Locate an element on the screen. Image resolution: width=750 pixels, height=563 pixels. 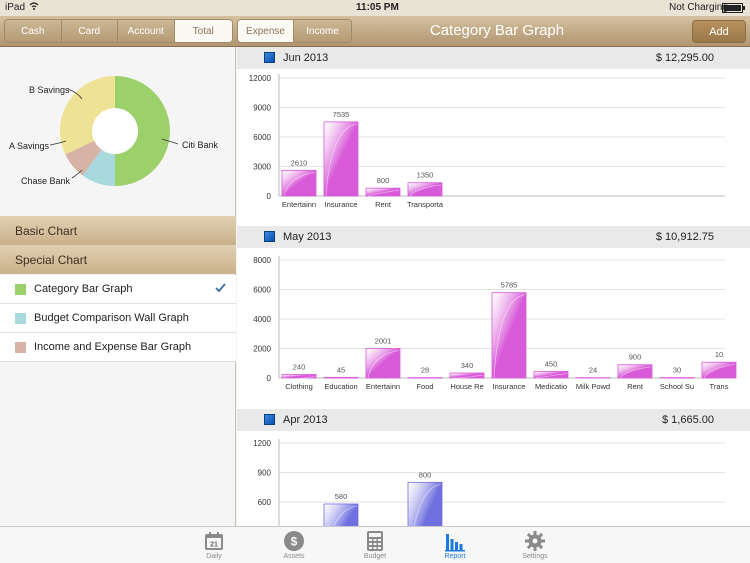
month-header-may-2013: May 2013 $ 10,912.75 is located at coordinates (493, 237).